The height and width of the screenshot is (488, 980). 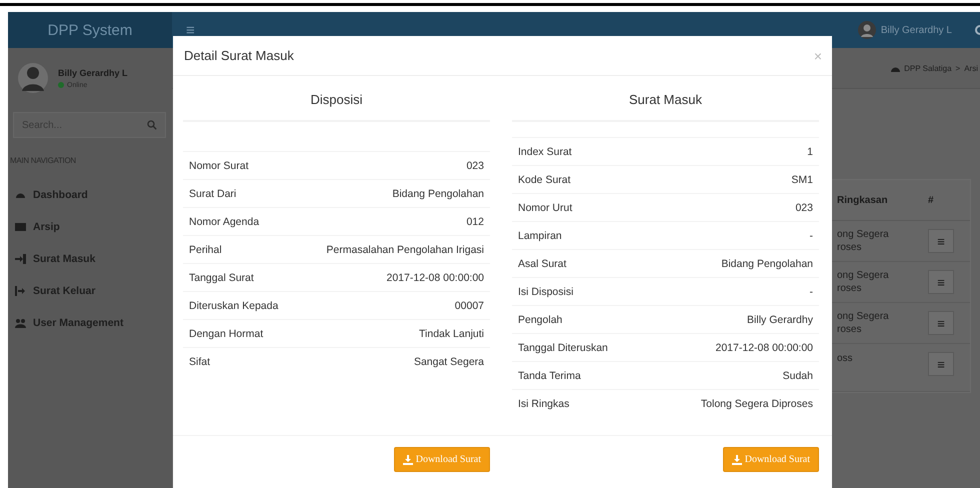 What do you see at coordinates (20, 259) in the screenshot?
I see `sign-in-icon` at bounding box center [20, 259].